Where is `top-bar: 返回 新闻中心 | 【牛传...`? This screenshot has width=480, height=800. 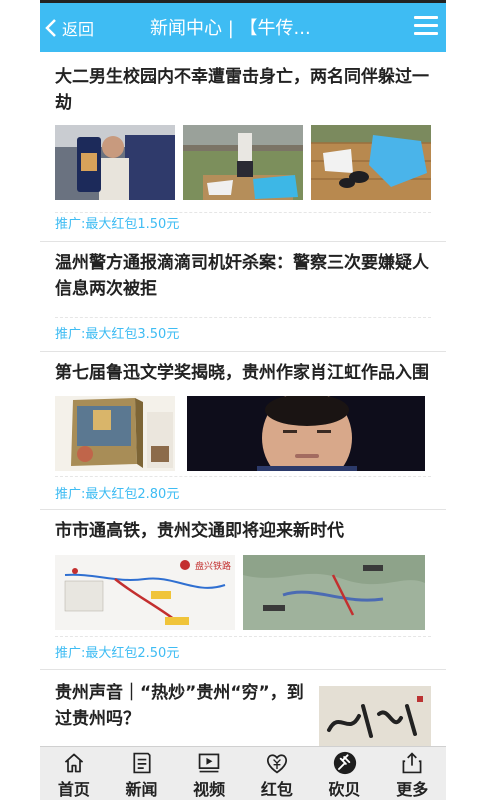
top-bar: 返回 新闻中心 | 【牛传... is located at coordinates (243, 26).